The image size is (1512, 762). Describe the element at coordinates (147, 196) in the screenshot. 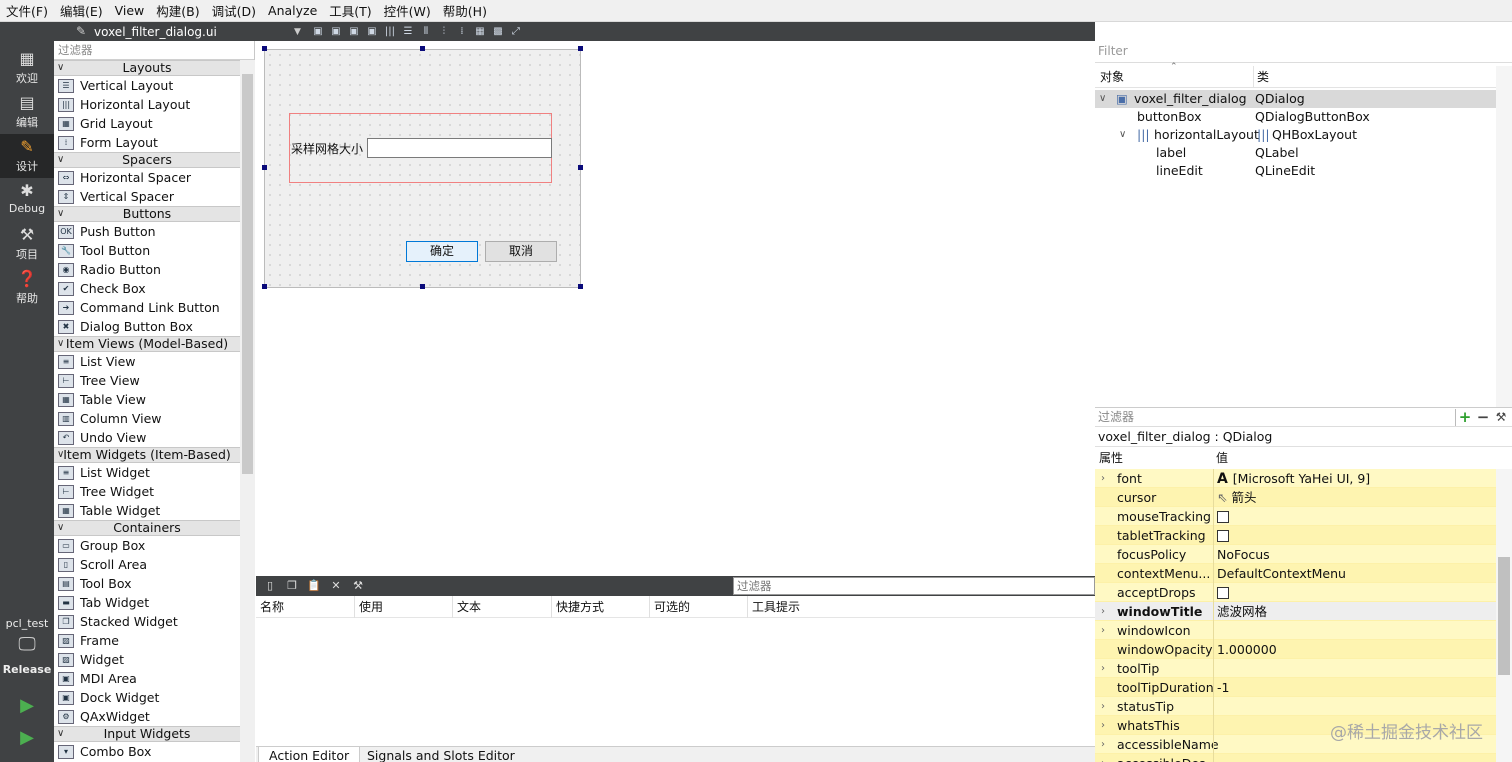

I see `widget-item: ⇕ Vertical Spacer` at that location.